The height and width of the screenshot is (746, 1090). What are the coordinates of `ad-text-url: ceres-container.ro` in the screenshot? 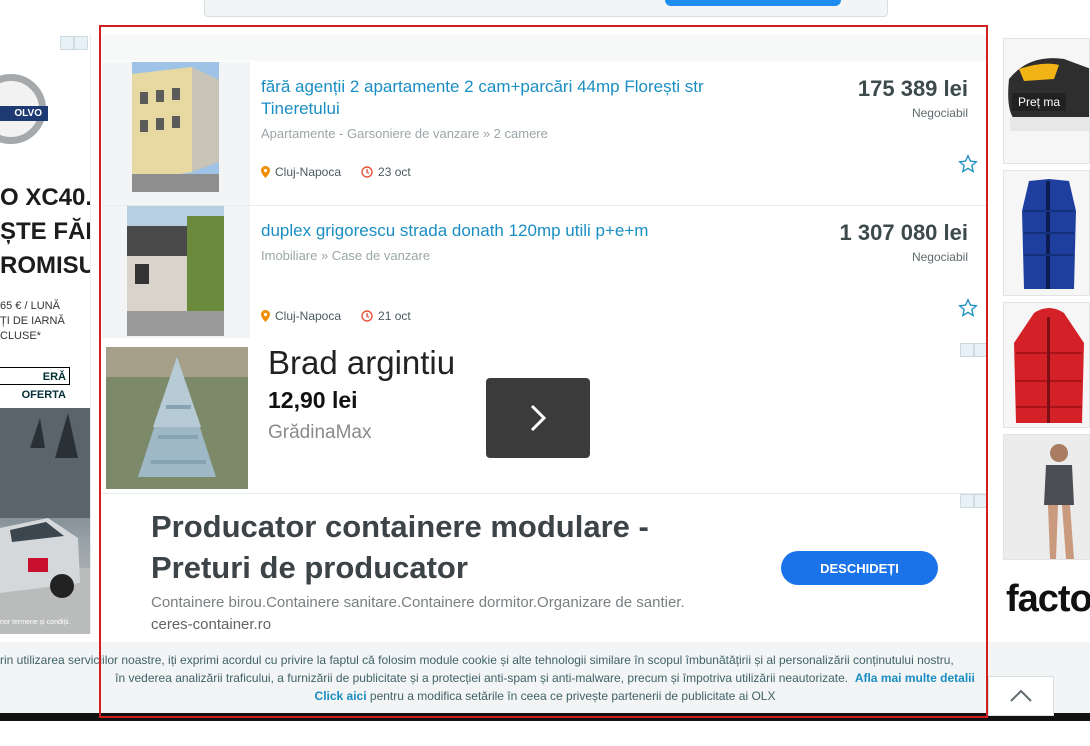 It's located at (211, 624).